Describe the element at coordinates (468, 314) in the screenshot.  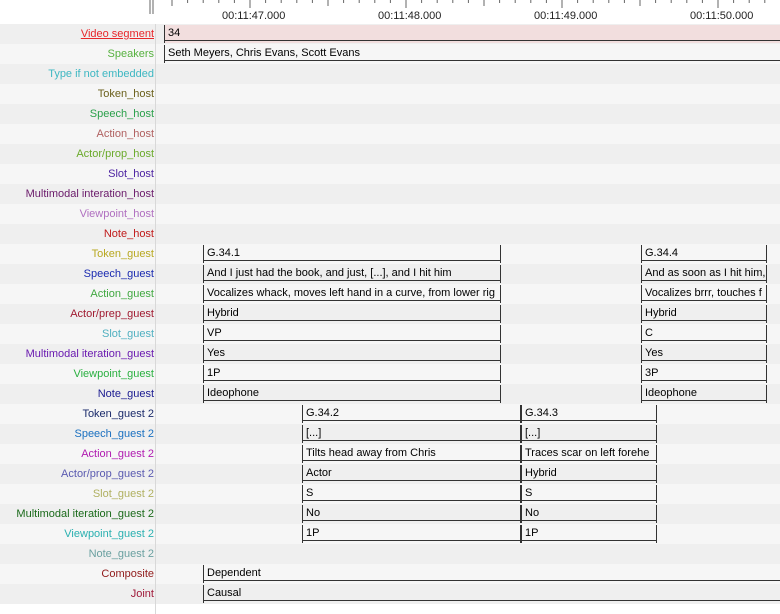
I see `tier-annotation-area: Hybrid Hybrid` at that location.